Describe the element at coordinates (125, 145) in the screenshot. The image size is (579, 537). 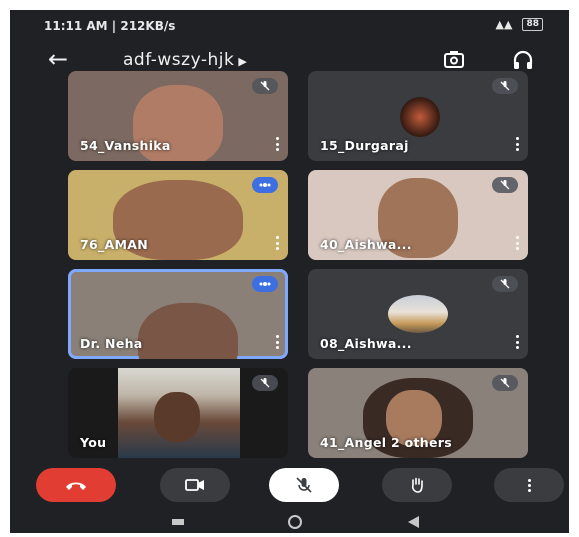
I see `participant-name: 54_Vanshika` at that location.